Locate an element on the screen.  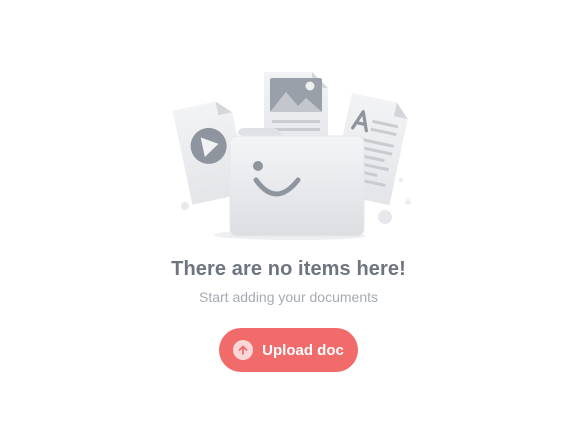
upload-doc-button-label: Upload doc is located at coordinates (303, 350).